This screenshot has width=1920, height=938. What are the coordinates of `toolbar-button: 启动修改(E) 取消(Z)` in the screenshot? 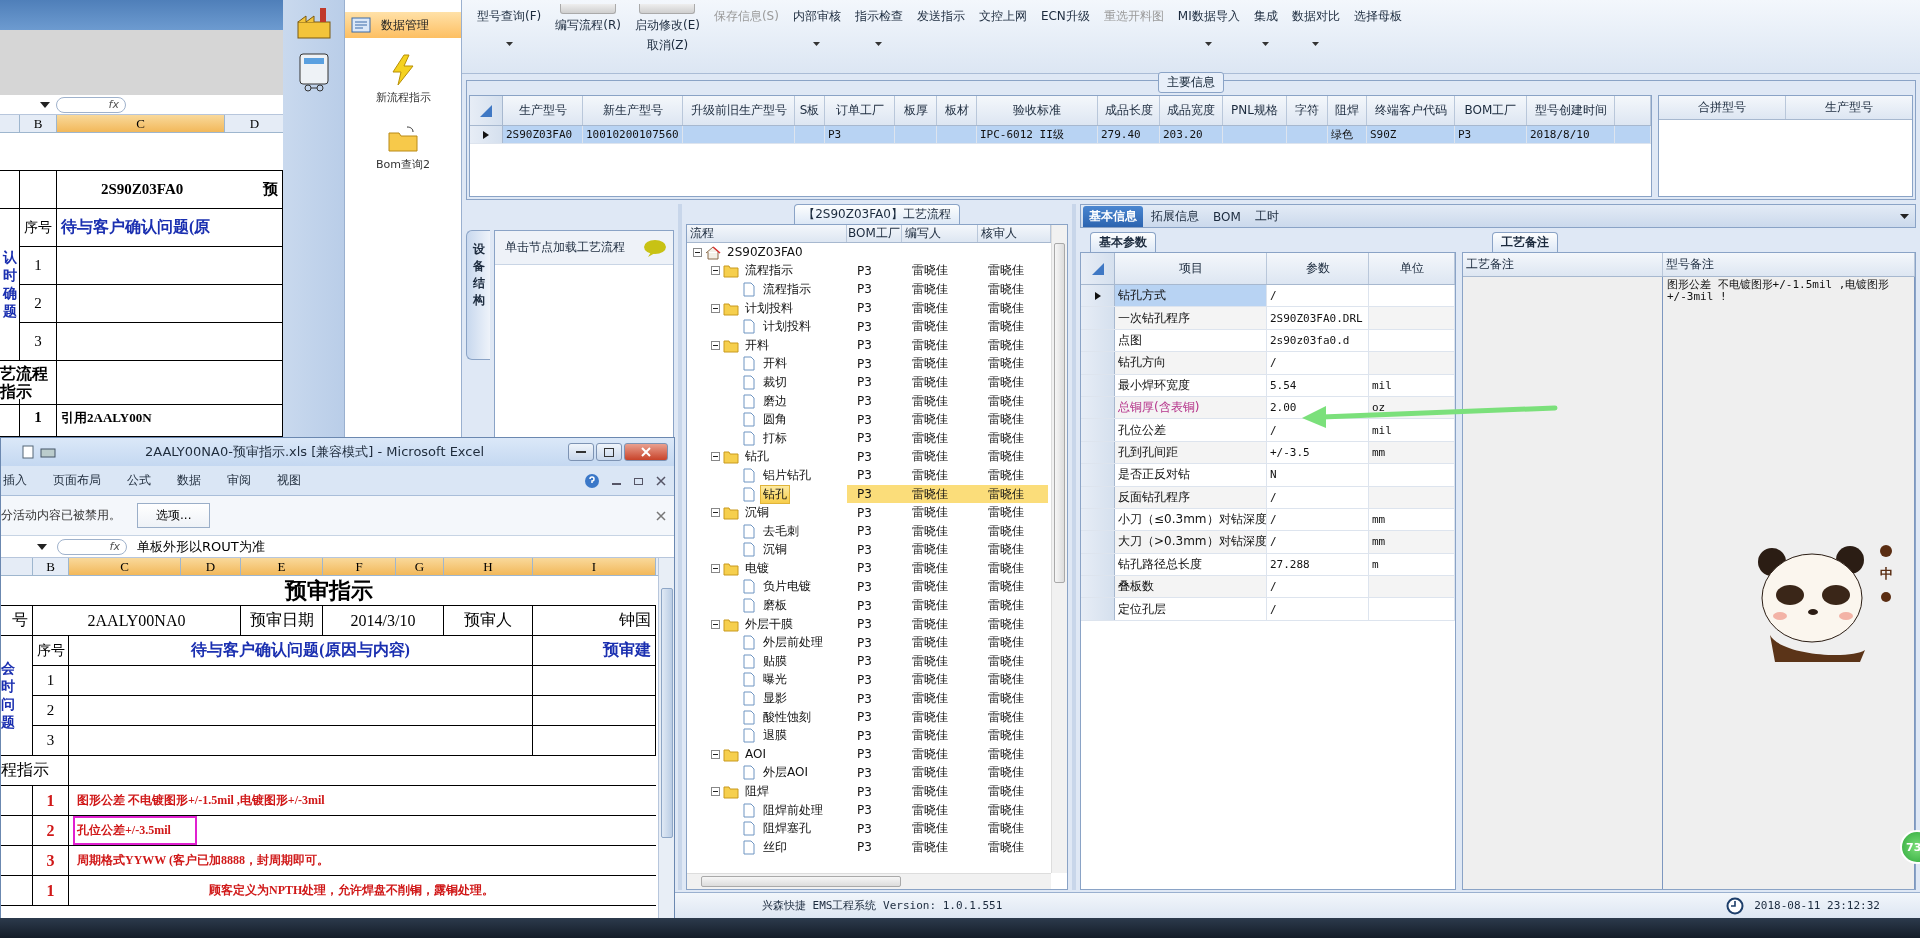 It's located at (667, 29).